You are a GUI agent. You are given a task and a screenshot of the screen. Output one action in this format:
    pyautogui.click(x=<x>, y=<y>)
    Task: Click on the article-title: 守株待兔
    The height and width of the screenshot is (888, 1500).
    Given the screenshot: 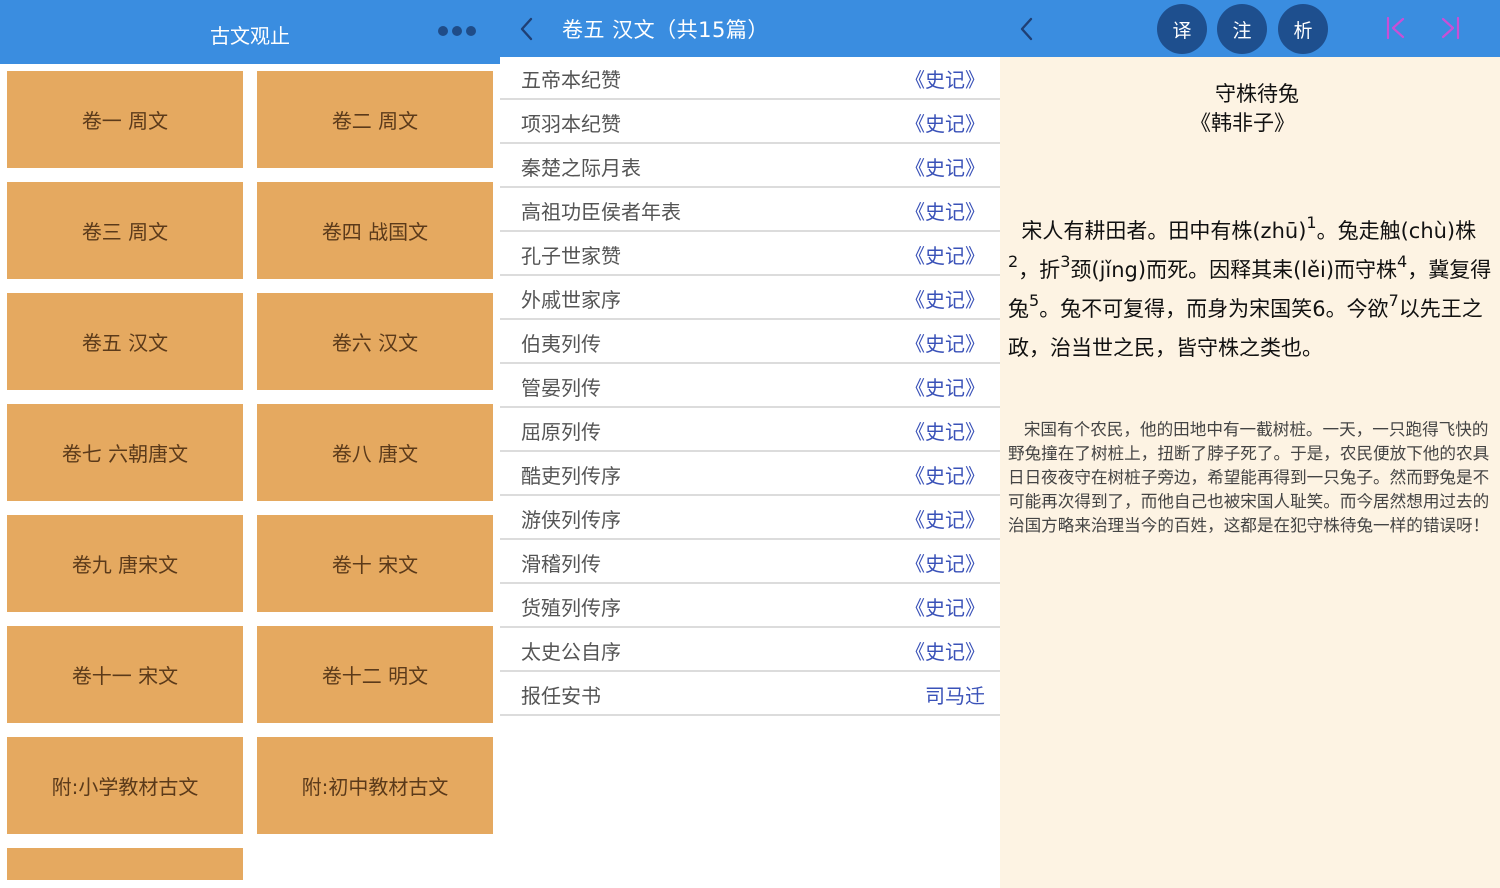 What is the action you would take?
    pyautogui.click(x=1257, y=93)
    